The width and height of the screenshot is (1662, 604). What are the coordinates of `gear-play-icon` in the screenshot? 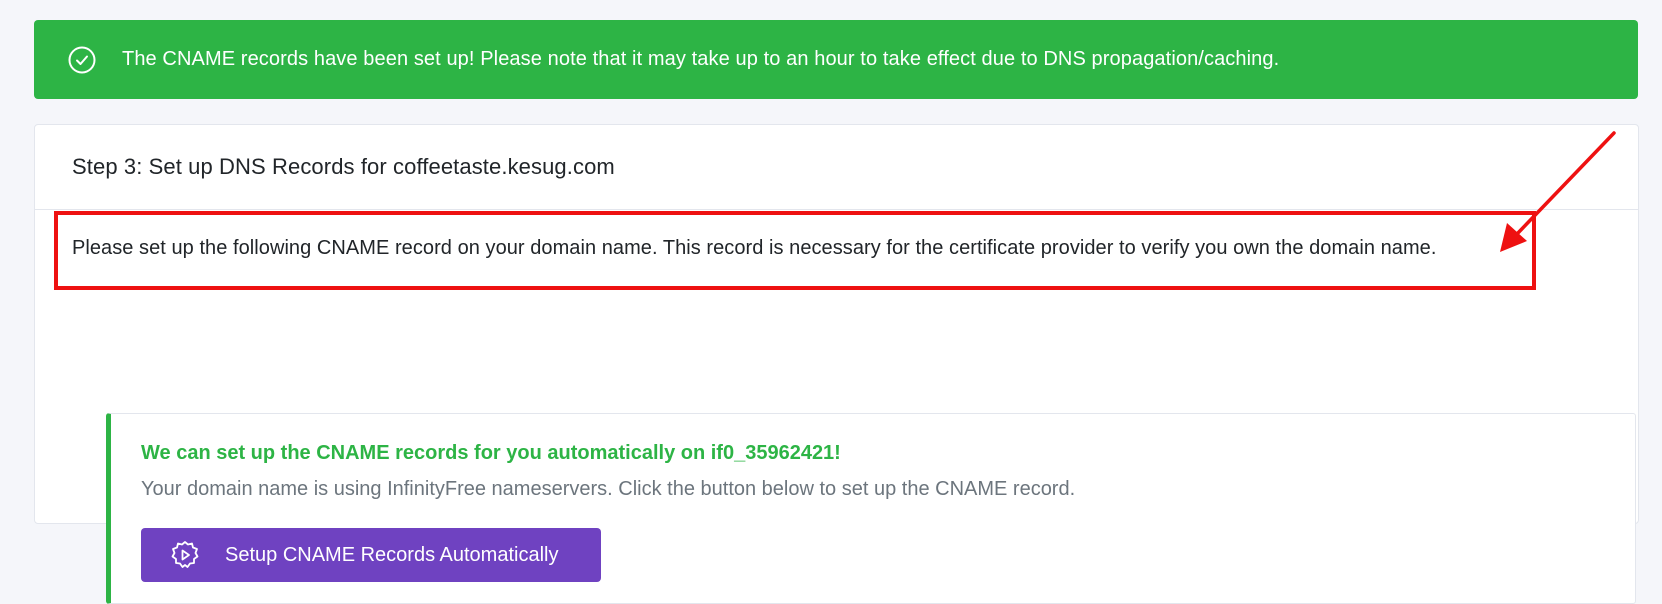 It's located at (185, 555).